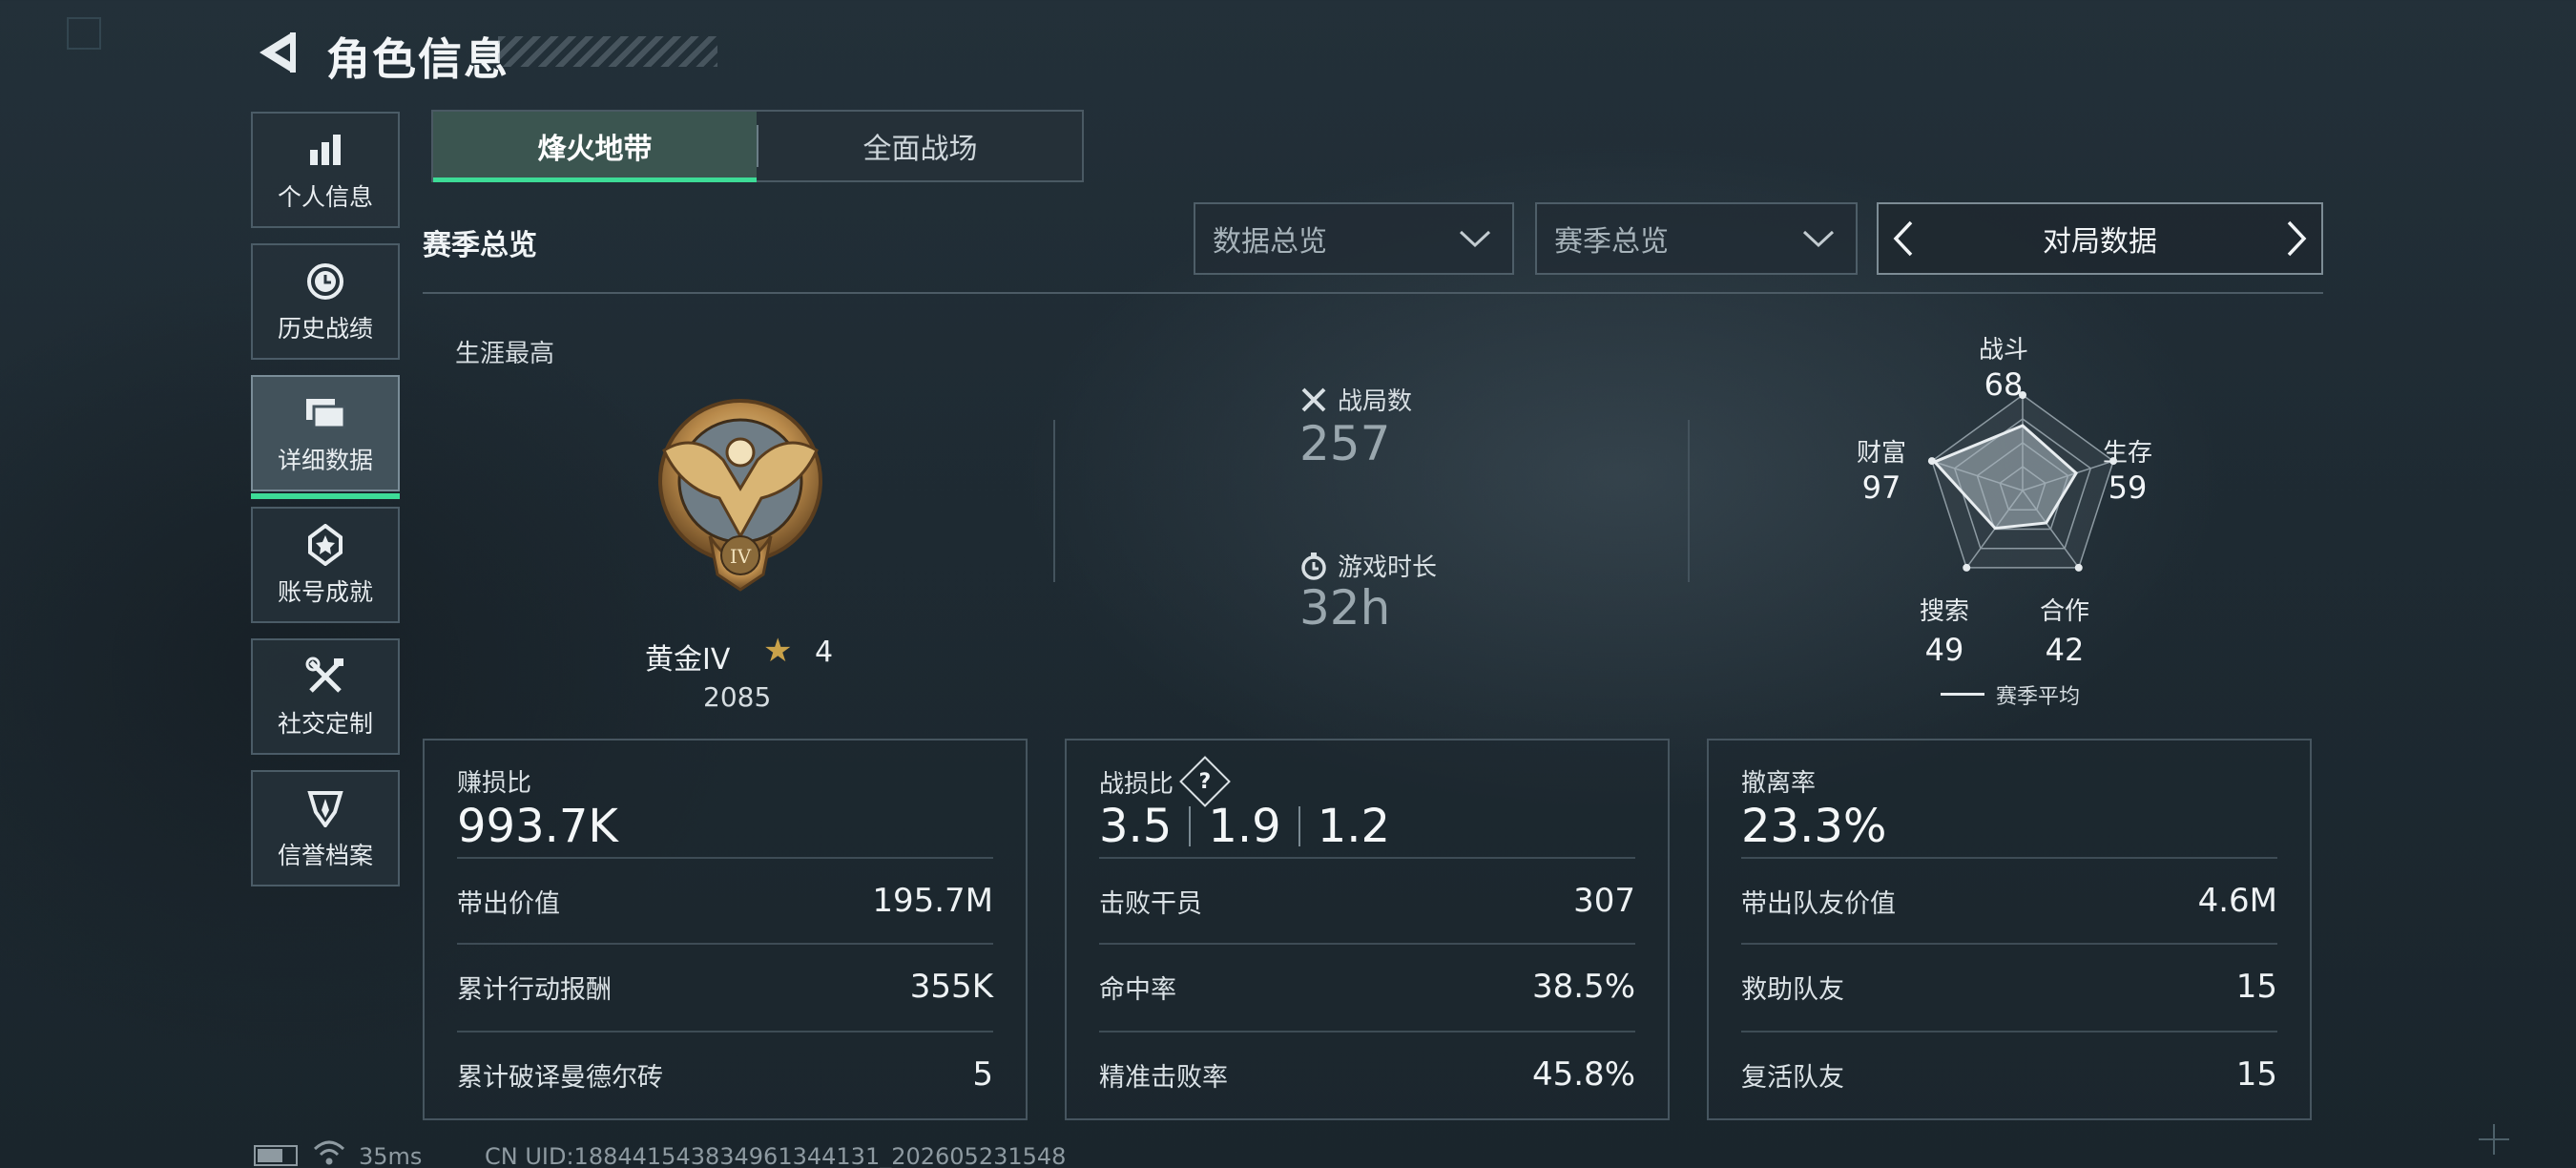 This screenshot has height=1168, width=2576. What do you see at coordinates (2100, 242) in the screenshot?
I see `pager-label: 对局数据` at bounding box center [2100, 242].